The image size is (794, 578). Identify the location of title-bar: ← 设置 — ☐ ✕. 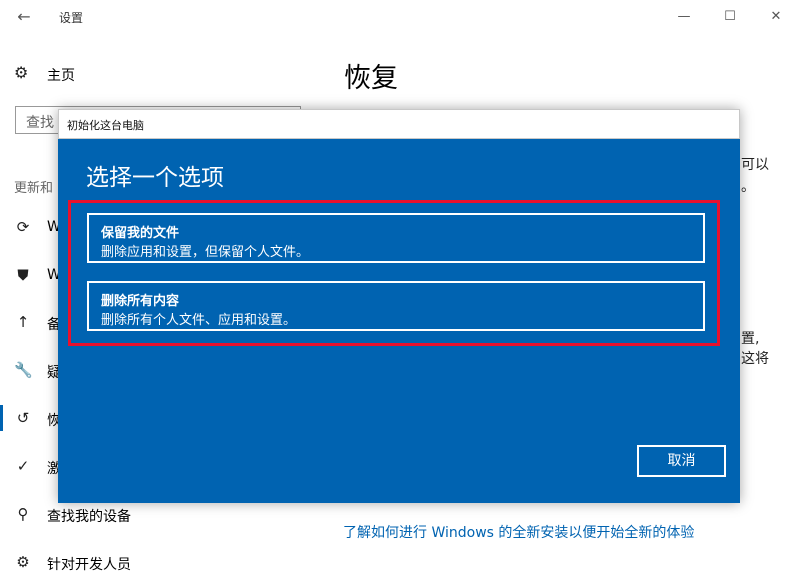
(397, 17).